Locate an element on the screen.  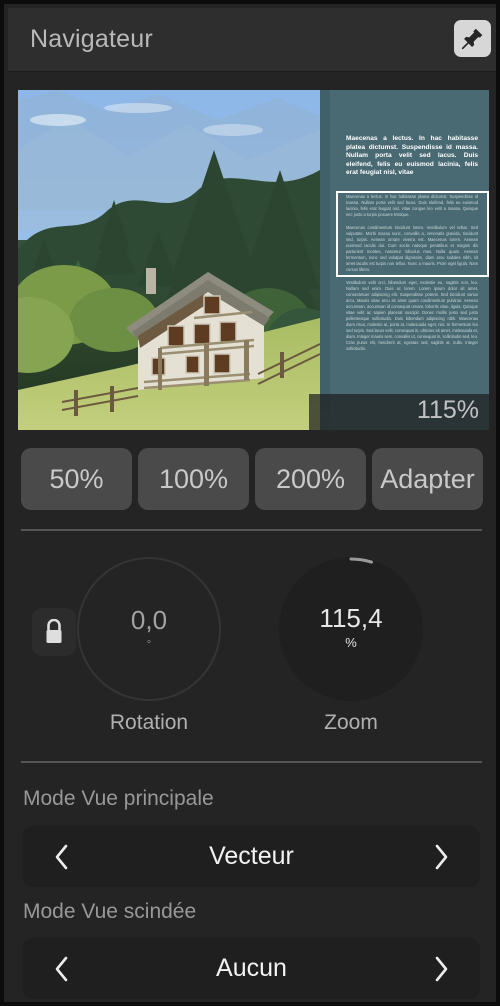
rotation-dial: 0,0 ° is located at coordinates (149, 629).